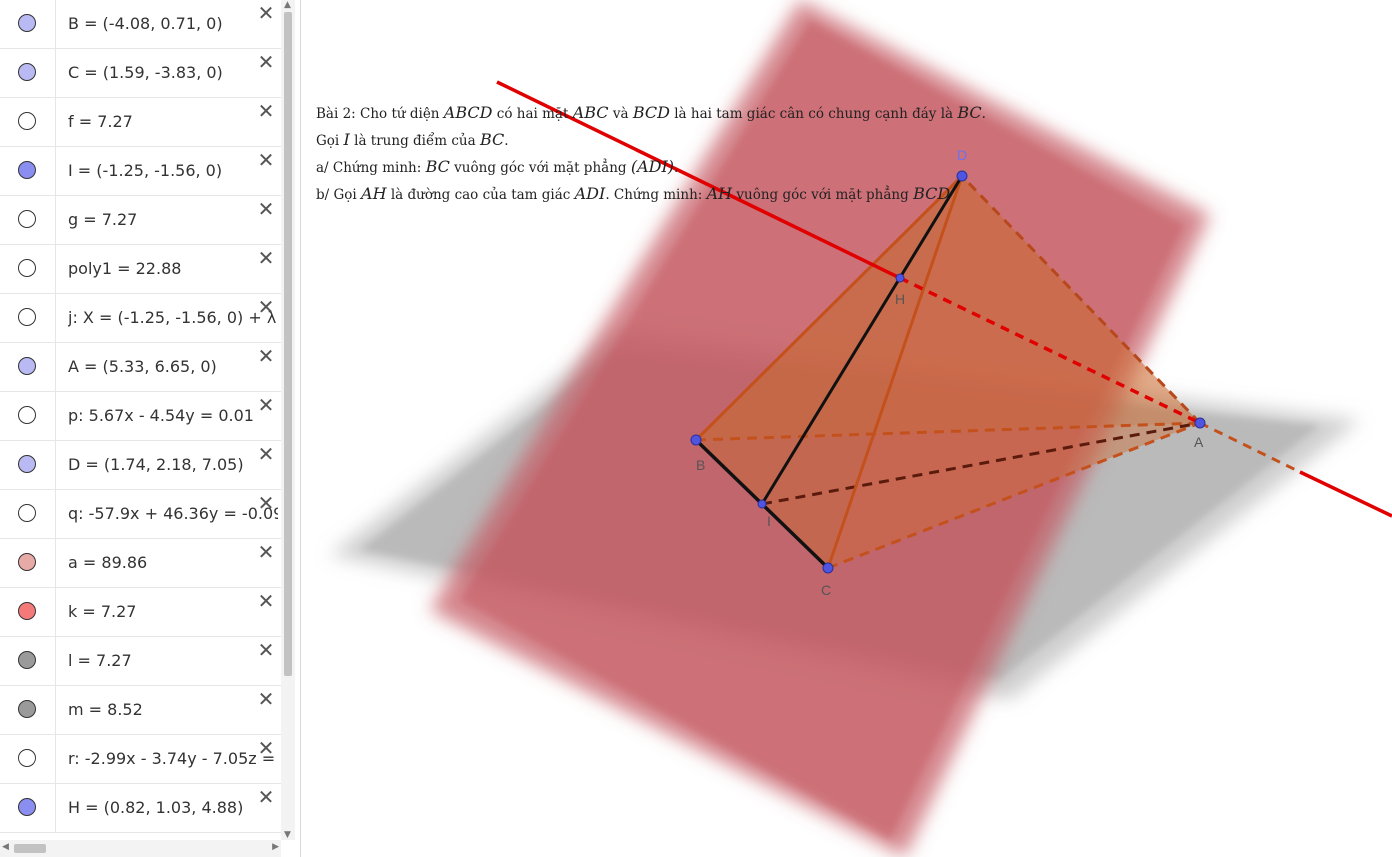 The height and width of the screenshot is (857, 1392). Describe the element at coordinates (1200, 423) in the screenshot. I see `point-a` at that location.